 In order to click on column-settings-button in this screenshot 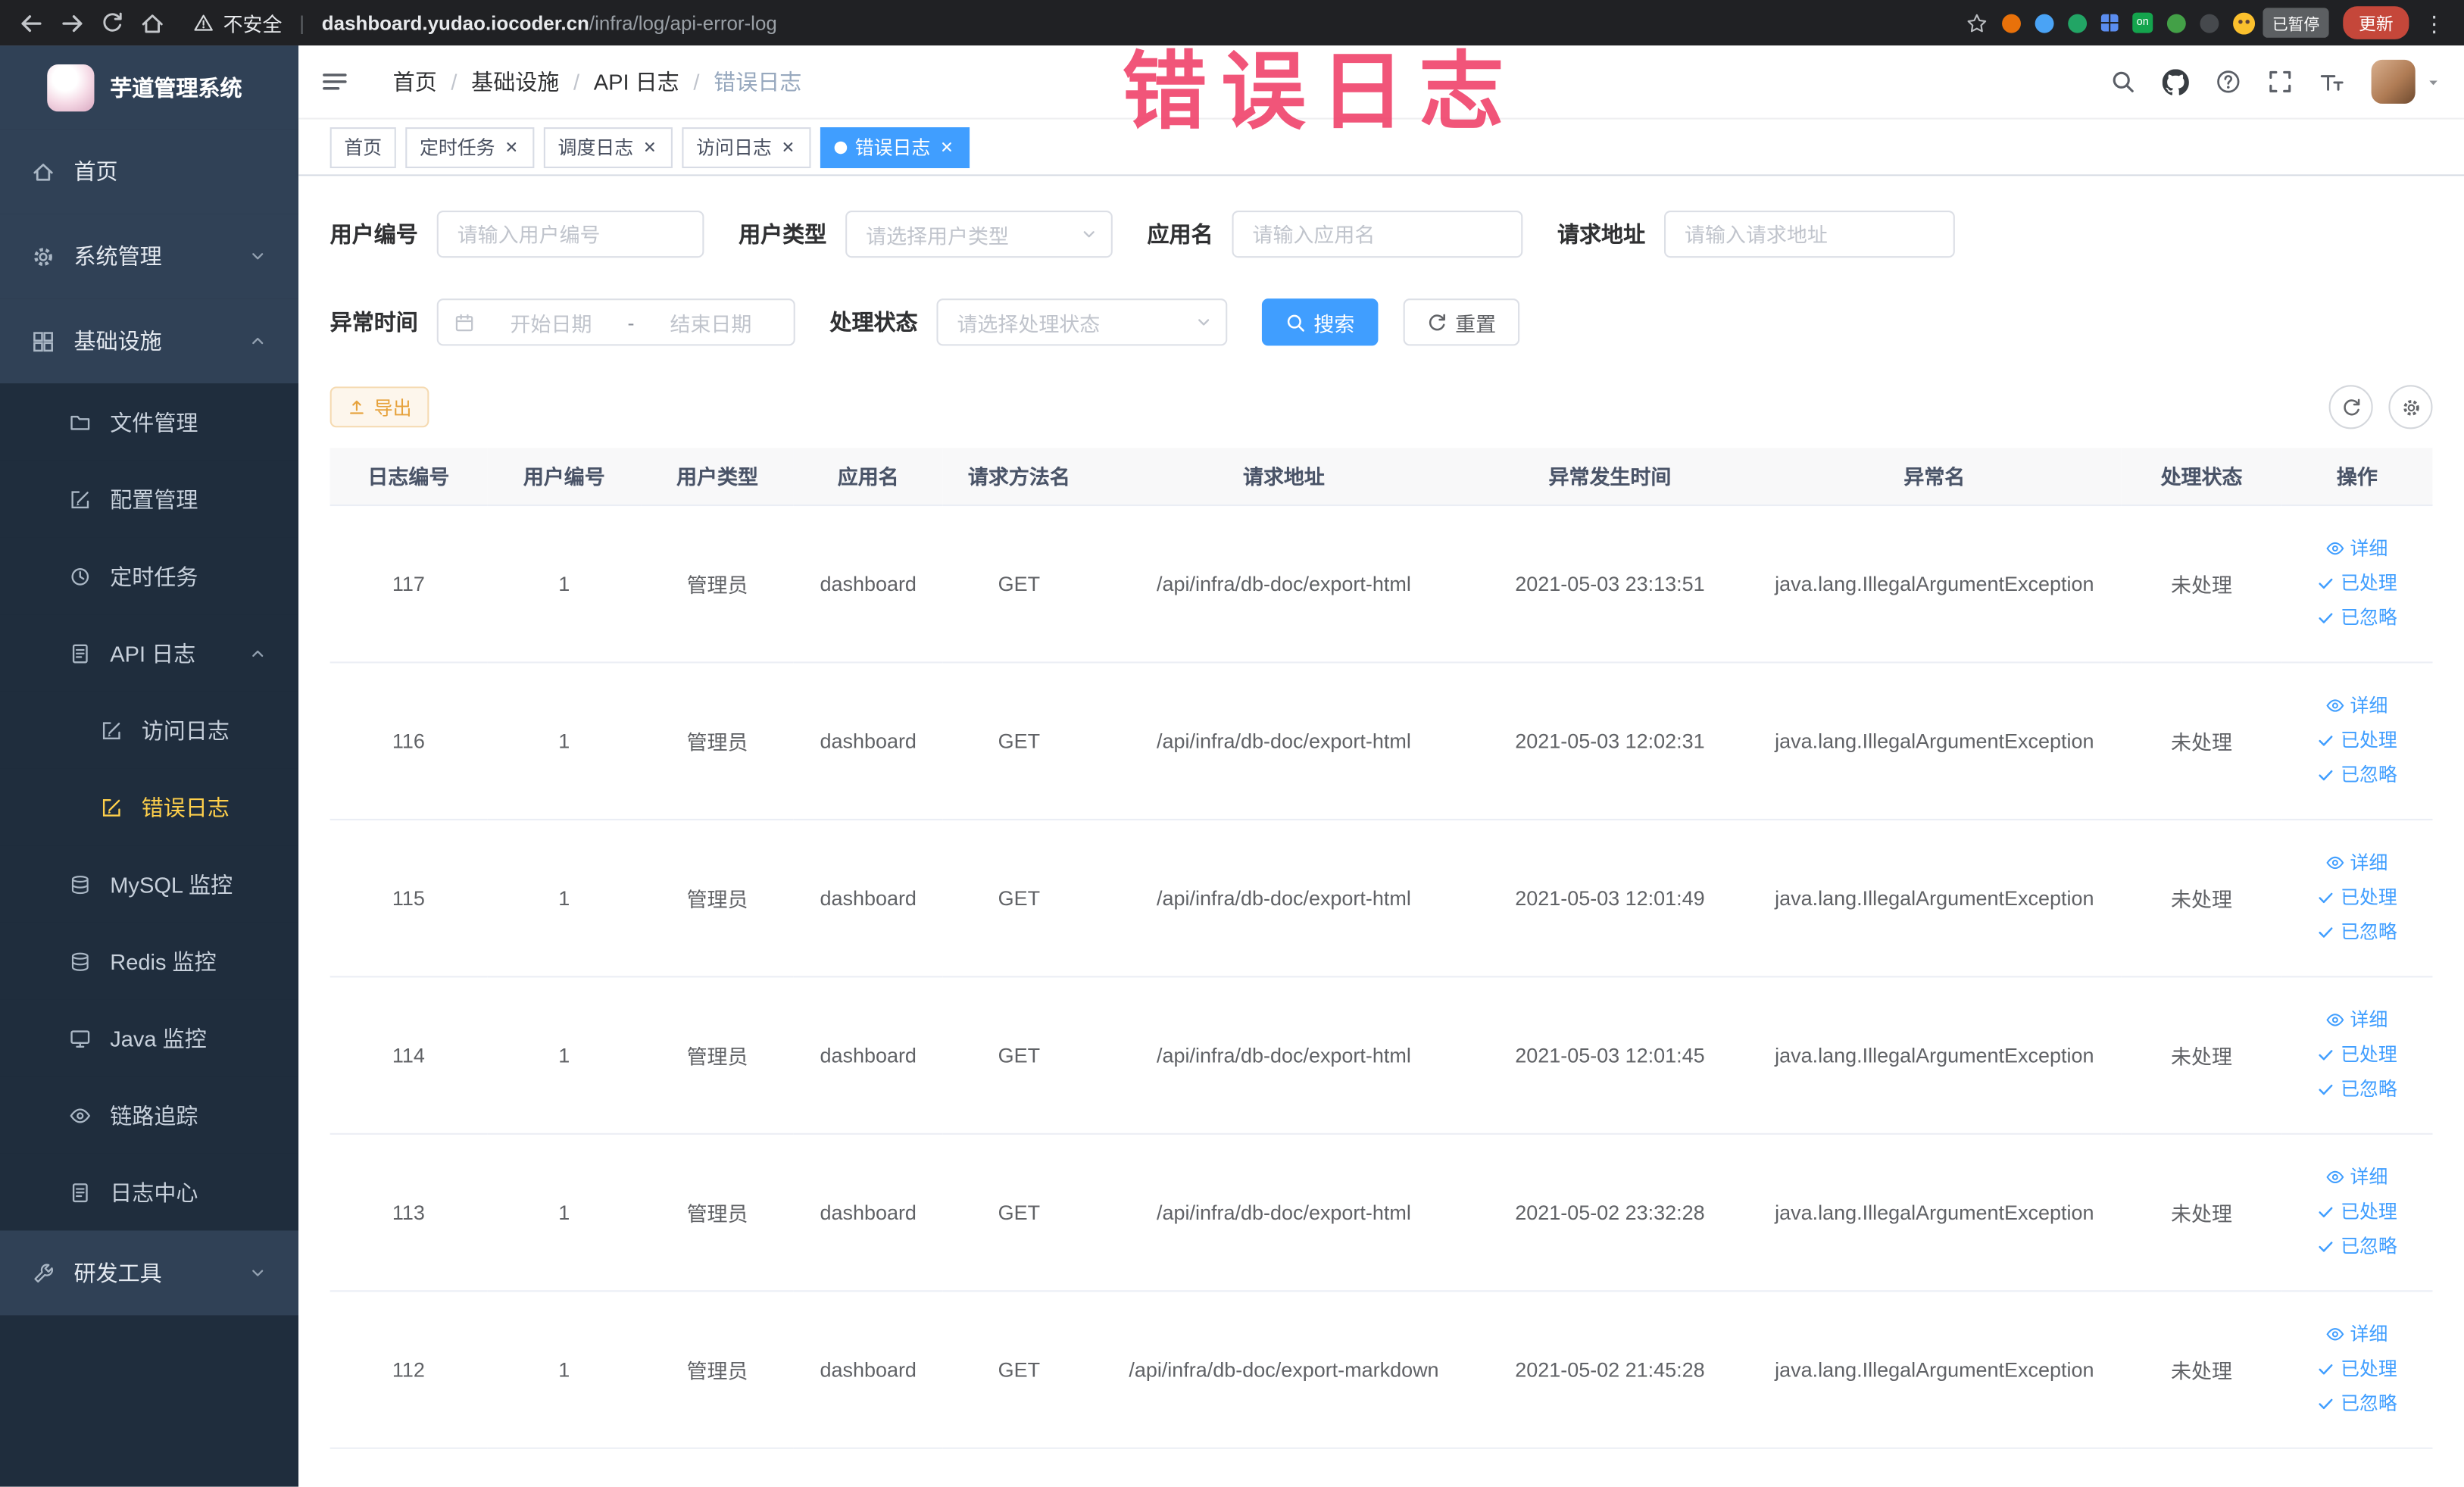, I will do `click(2410, 407)`.